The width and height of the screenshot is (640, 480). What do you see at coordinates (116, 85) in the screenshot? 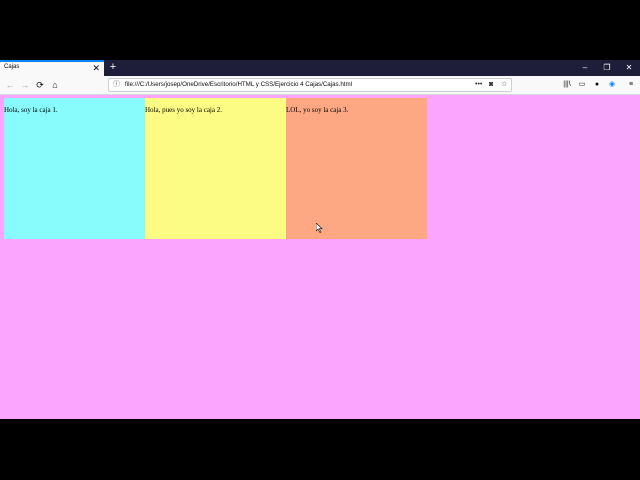
I see `site-info-icon: ⓘ` at bounding box center [116, 85].